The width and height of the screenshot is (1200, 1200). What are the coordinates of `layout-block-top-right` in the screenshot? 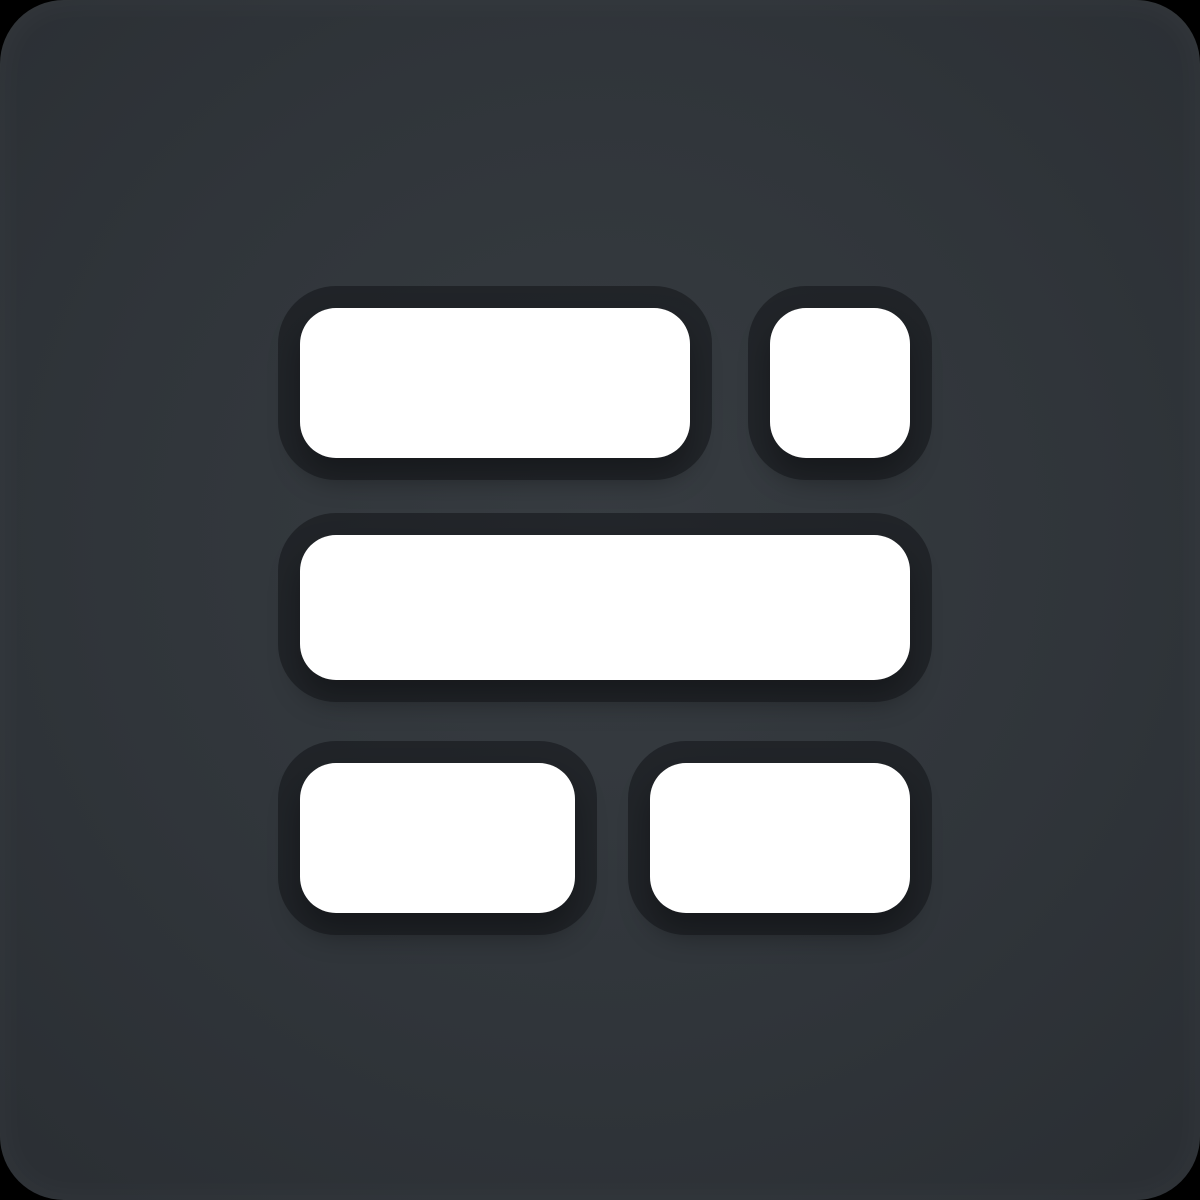 It's located at (840, 383).